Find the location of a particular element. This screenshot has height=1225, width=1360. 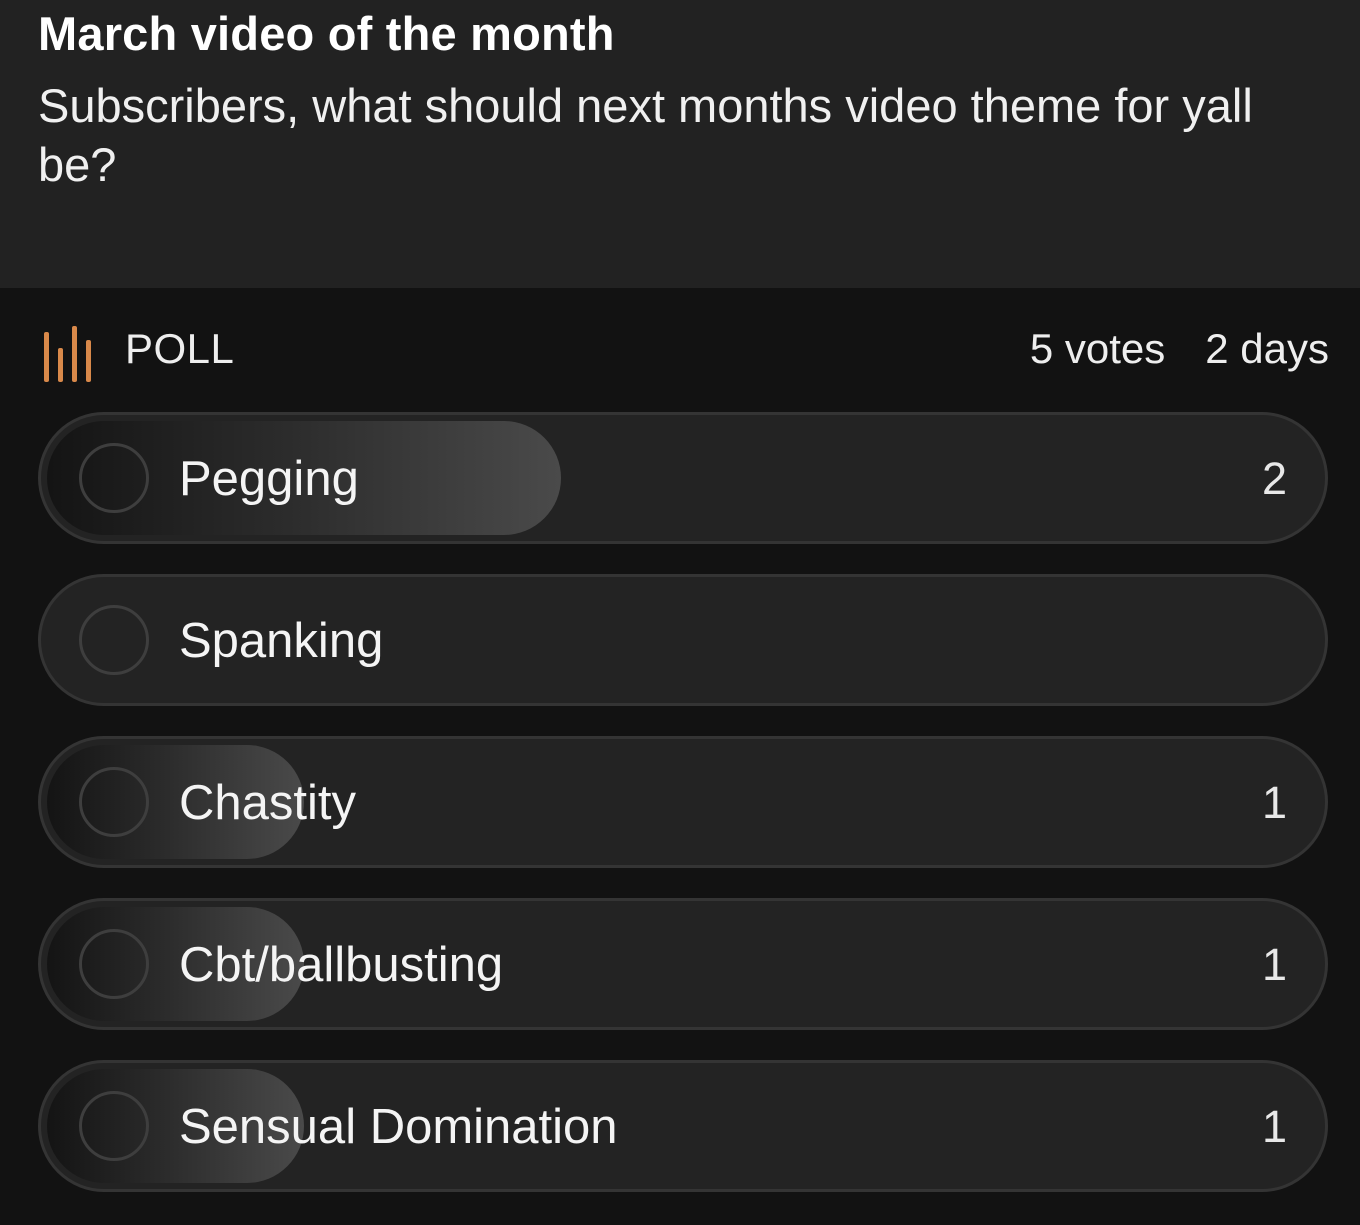

time-remaining: 2 days is located at coordinates (1267, 348).